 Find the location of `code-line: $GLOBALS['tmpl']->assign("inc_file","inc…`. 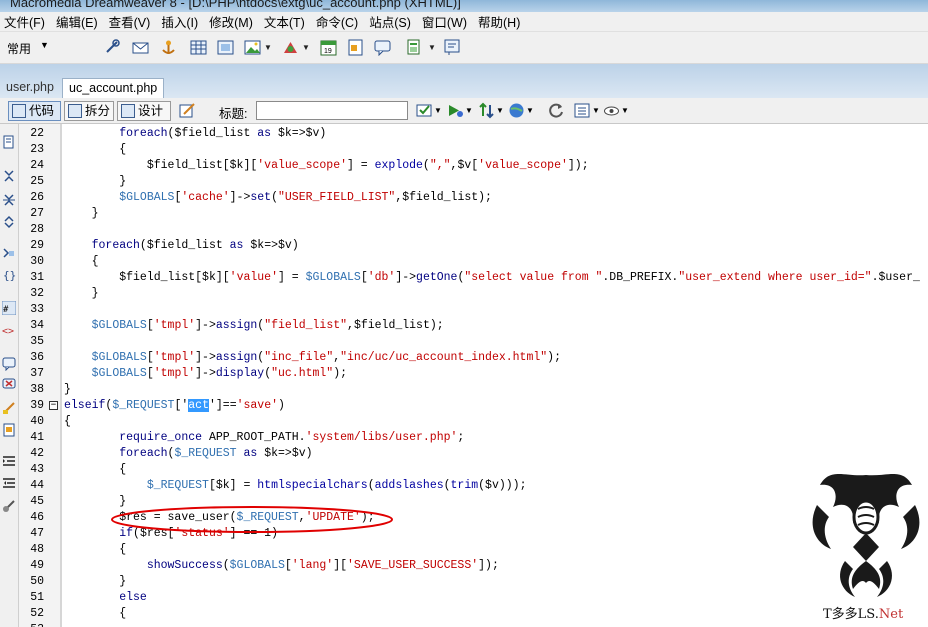

code-line: $GLOBALS['tmpl']->assign("inc_file","inc… is located at coordinates (312, 358).